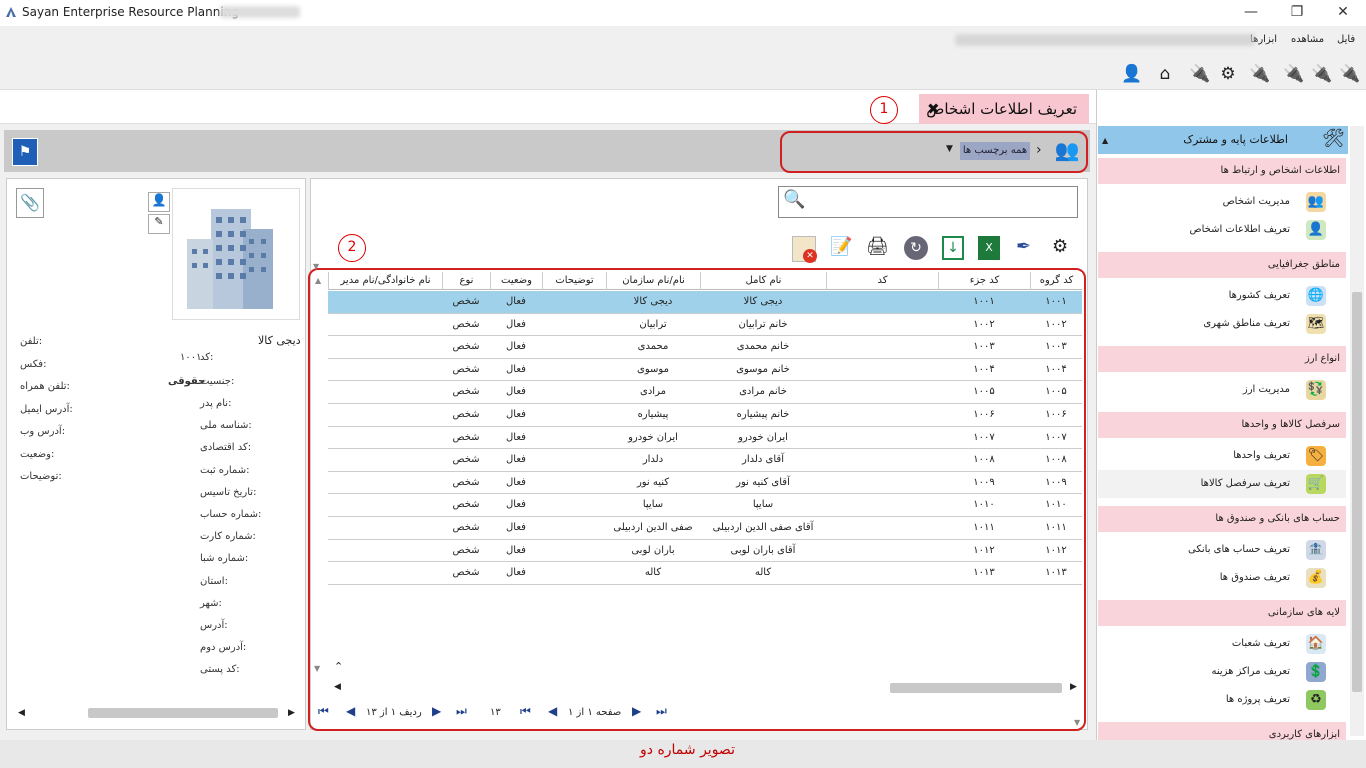 Image resolution: width=1366 pixels, height=768 pixels. What do you see at coordinates (953, 248) in the screenshot?
I see `download-icon: ↓` at bounding box center [953, 248].